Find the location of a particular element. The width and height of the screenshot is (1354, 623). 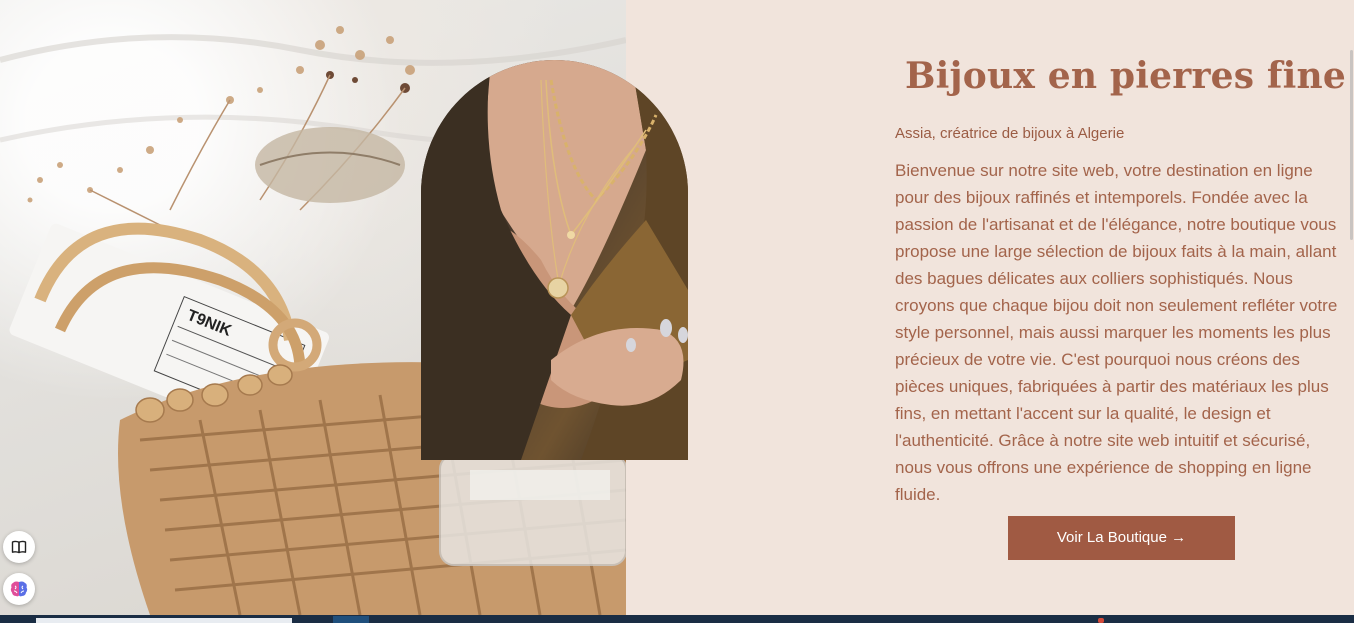

taskbar-notification-icon is located at coordinates (1101, 620).